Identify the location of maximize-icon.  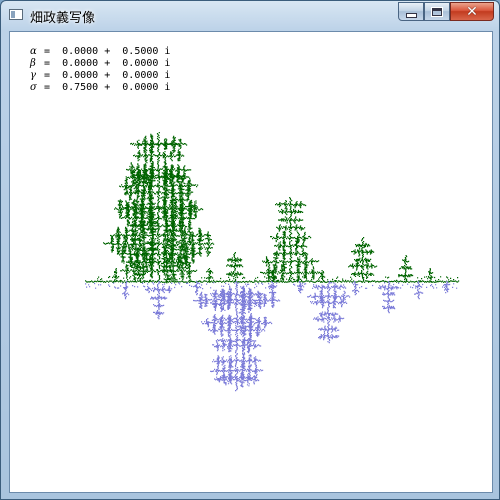
(437, 11).